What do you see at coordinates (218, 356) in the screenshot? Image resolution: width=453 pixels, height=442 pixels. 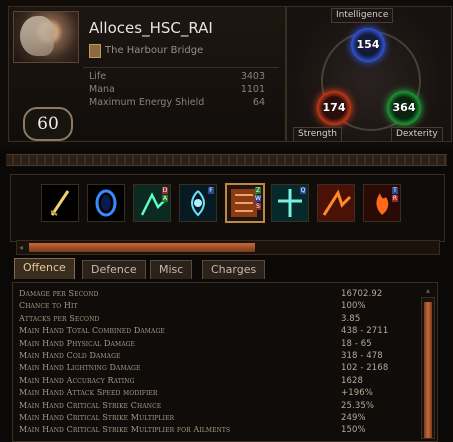 I see `stat-row: Main Hand Cold Damage 318 - 478` at bounding box center [218, 356].